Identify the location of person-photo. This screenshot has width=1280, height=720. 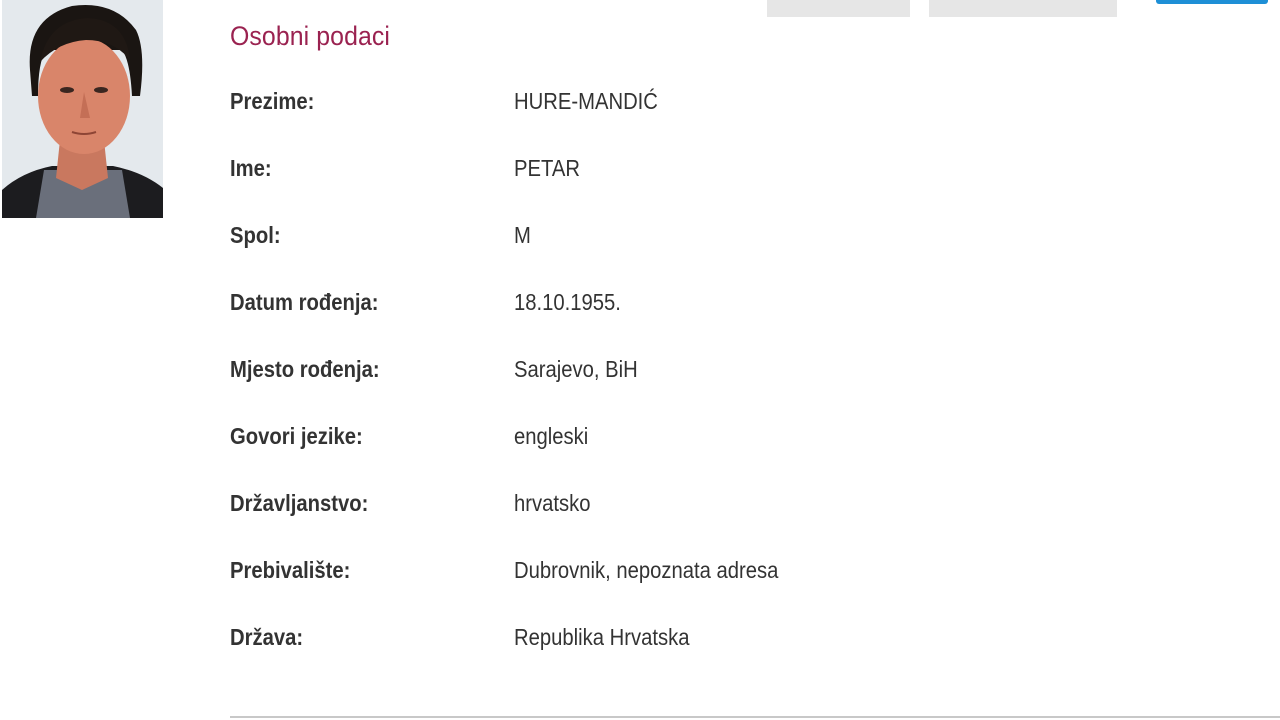
(82, 109).